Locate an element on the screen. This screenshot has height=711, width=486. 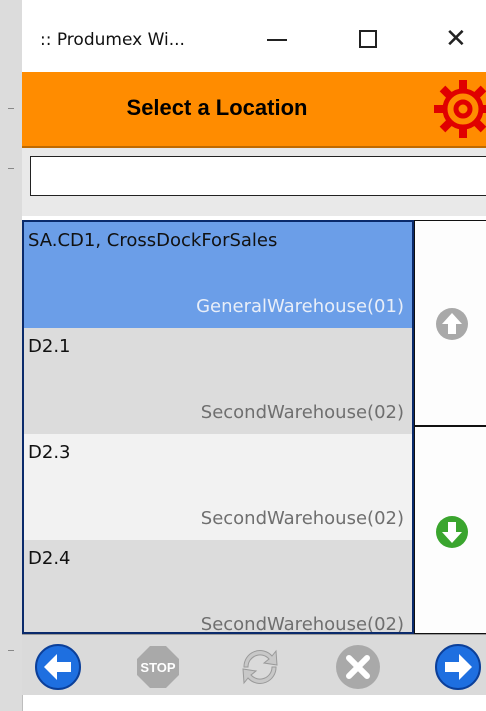
back-button is located at coordinates (58, 667).